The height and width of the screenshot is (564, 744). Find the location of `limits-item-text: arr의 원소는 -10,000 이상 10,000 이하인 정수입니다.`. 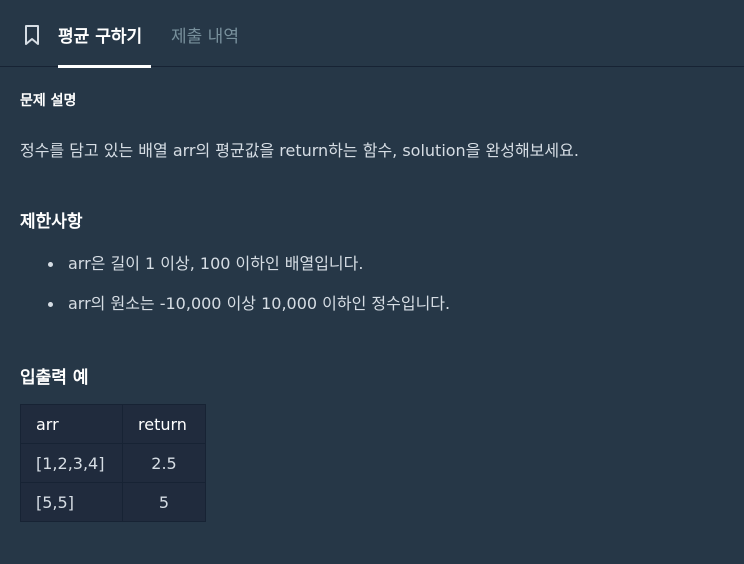

limits-item-text: arr의 원소는 -10,000 이상 10,000 이하인 정수입니다. is located at coordinates (259, 303).